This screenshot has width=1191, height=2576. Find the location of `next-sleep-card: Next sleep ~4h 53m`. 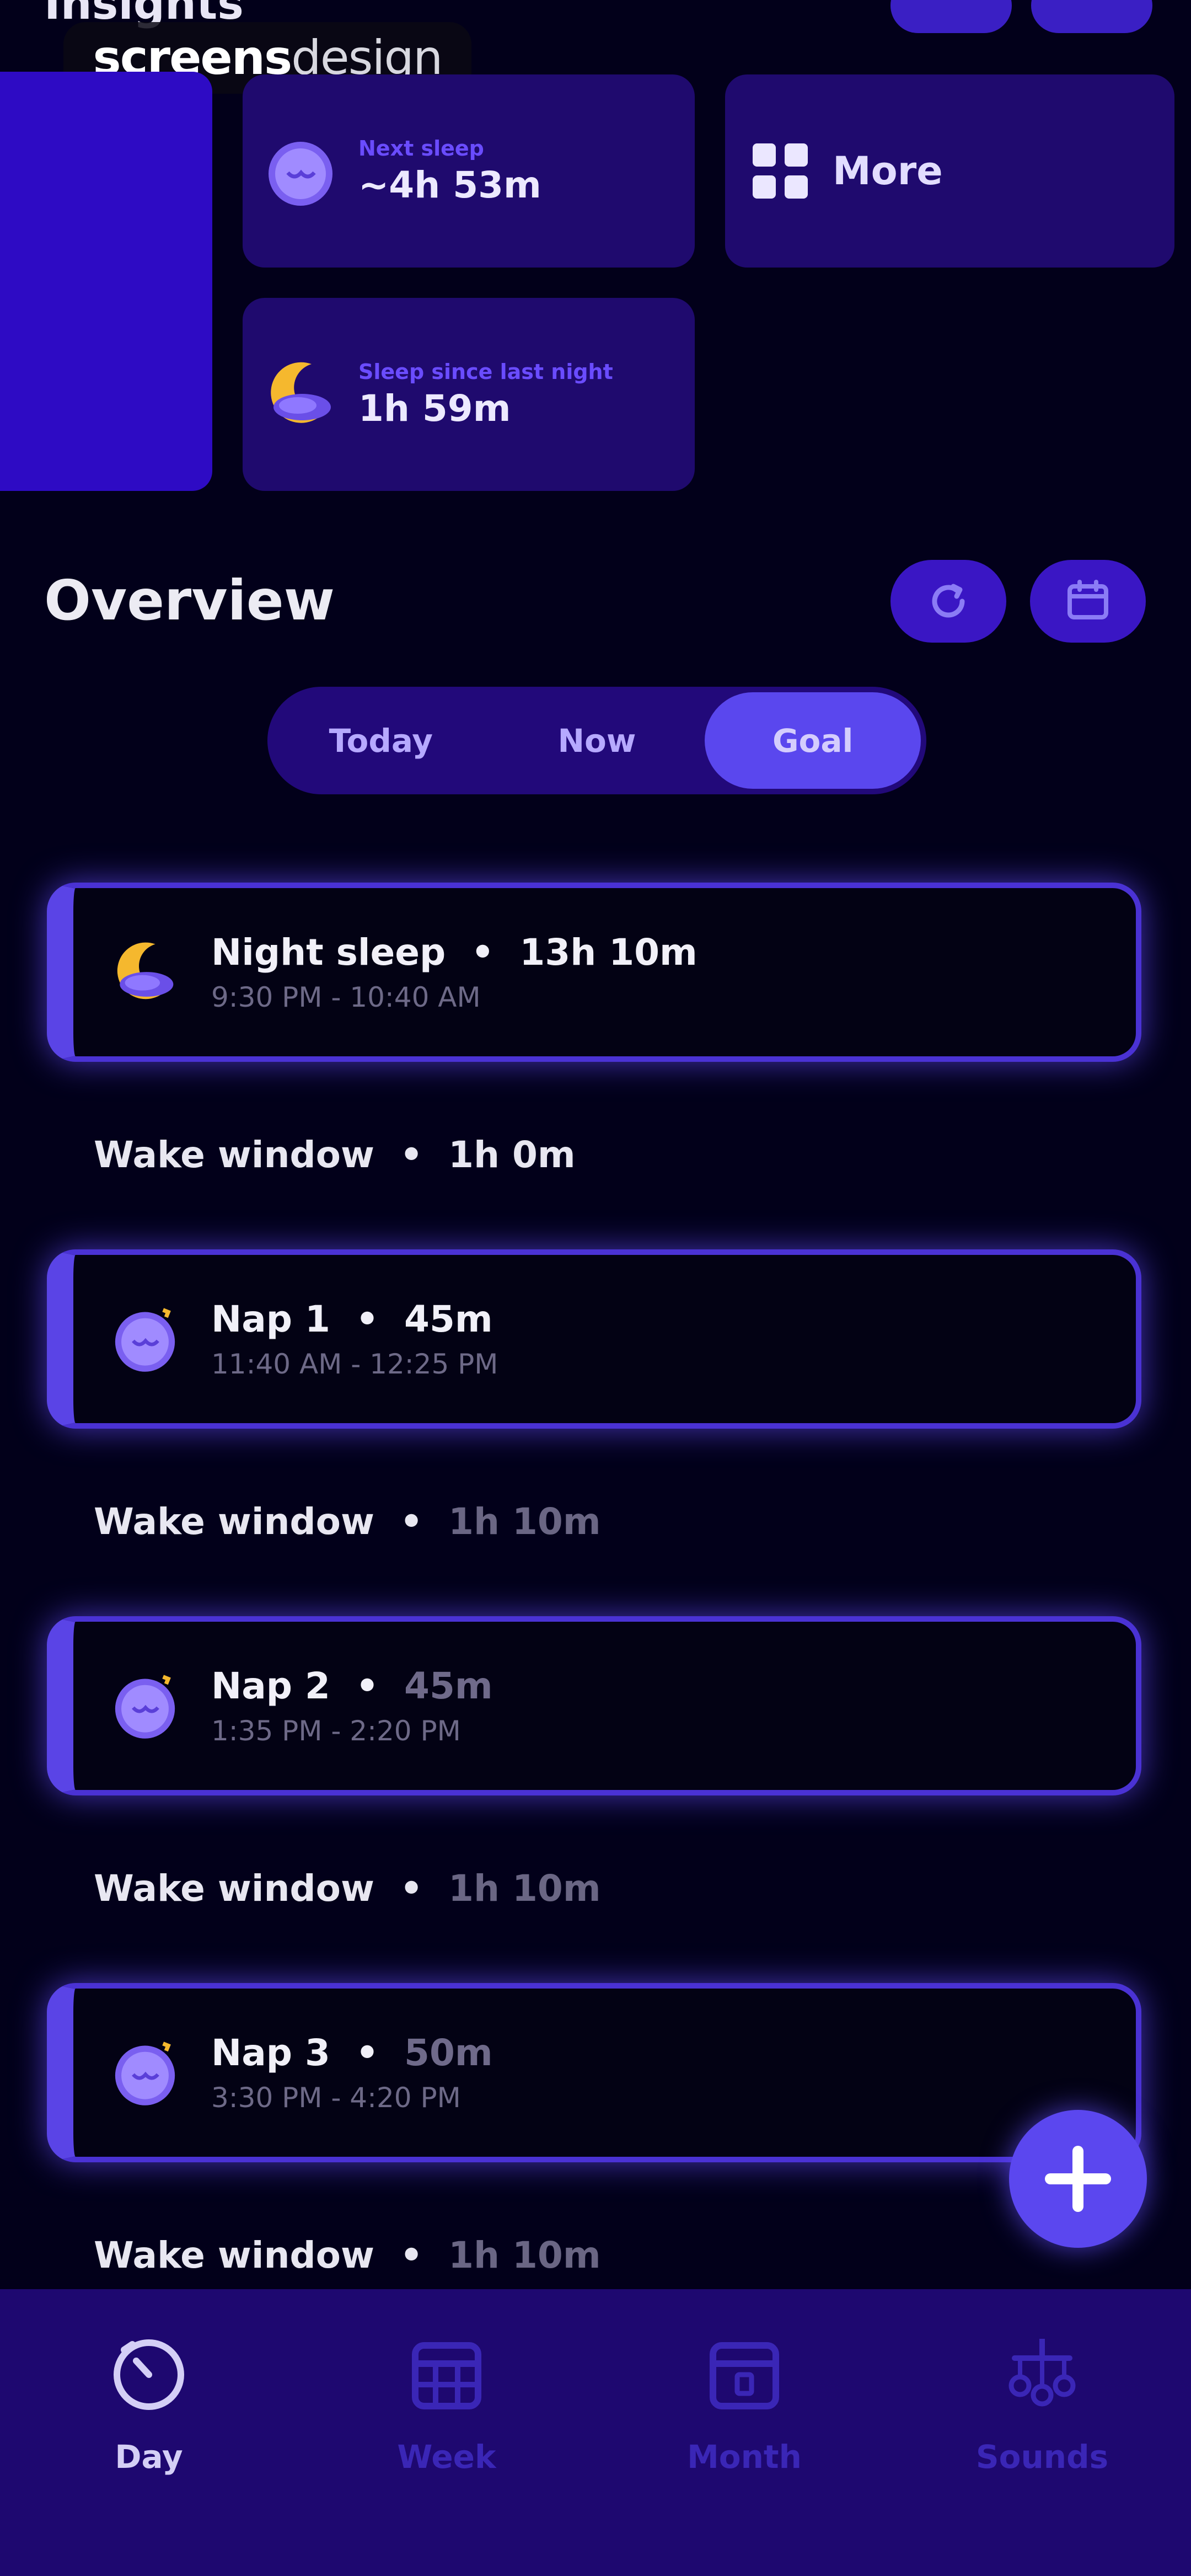

next-sleep-card: Next sleep ~4h 53m is located at coordinates (469, 171).